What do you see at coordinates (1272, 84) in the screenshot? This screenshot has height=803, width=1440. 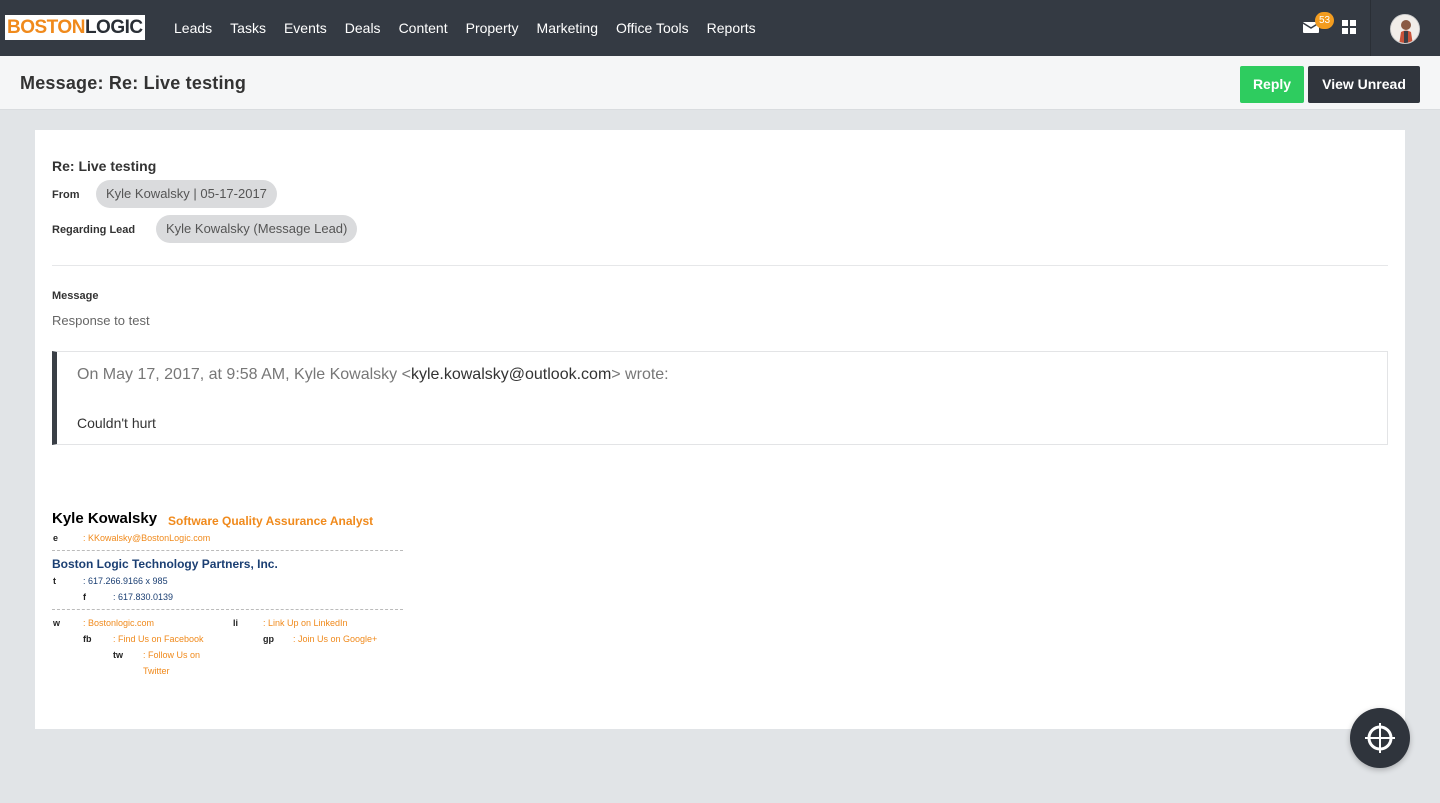 I see `reply-button: Reply` at bounding box center [1272, 84].